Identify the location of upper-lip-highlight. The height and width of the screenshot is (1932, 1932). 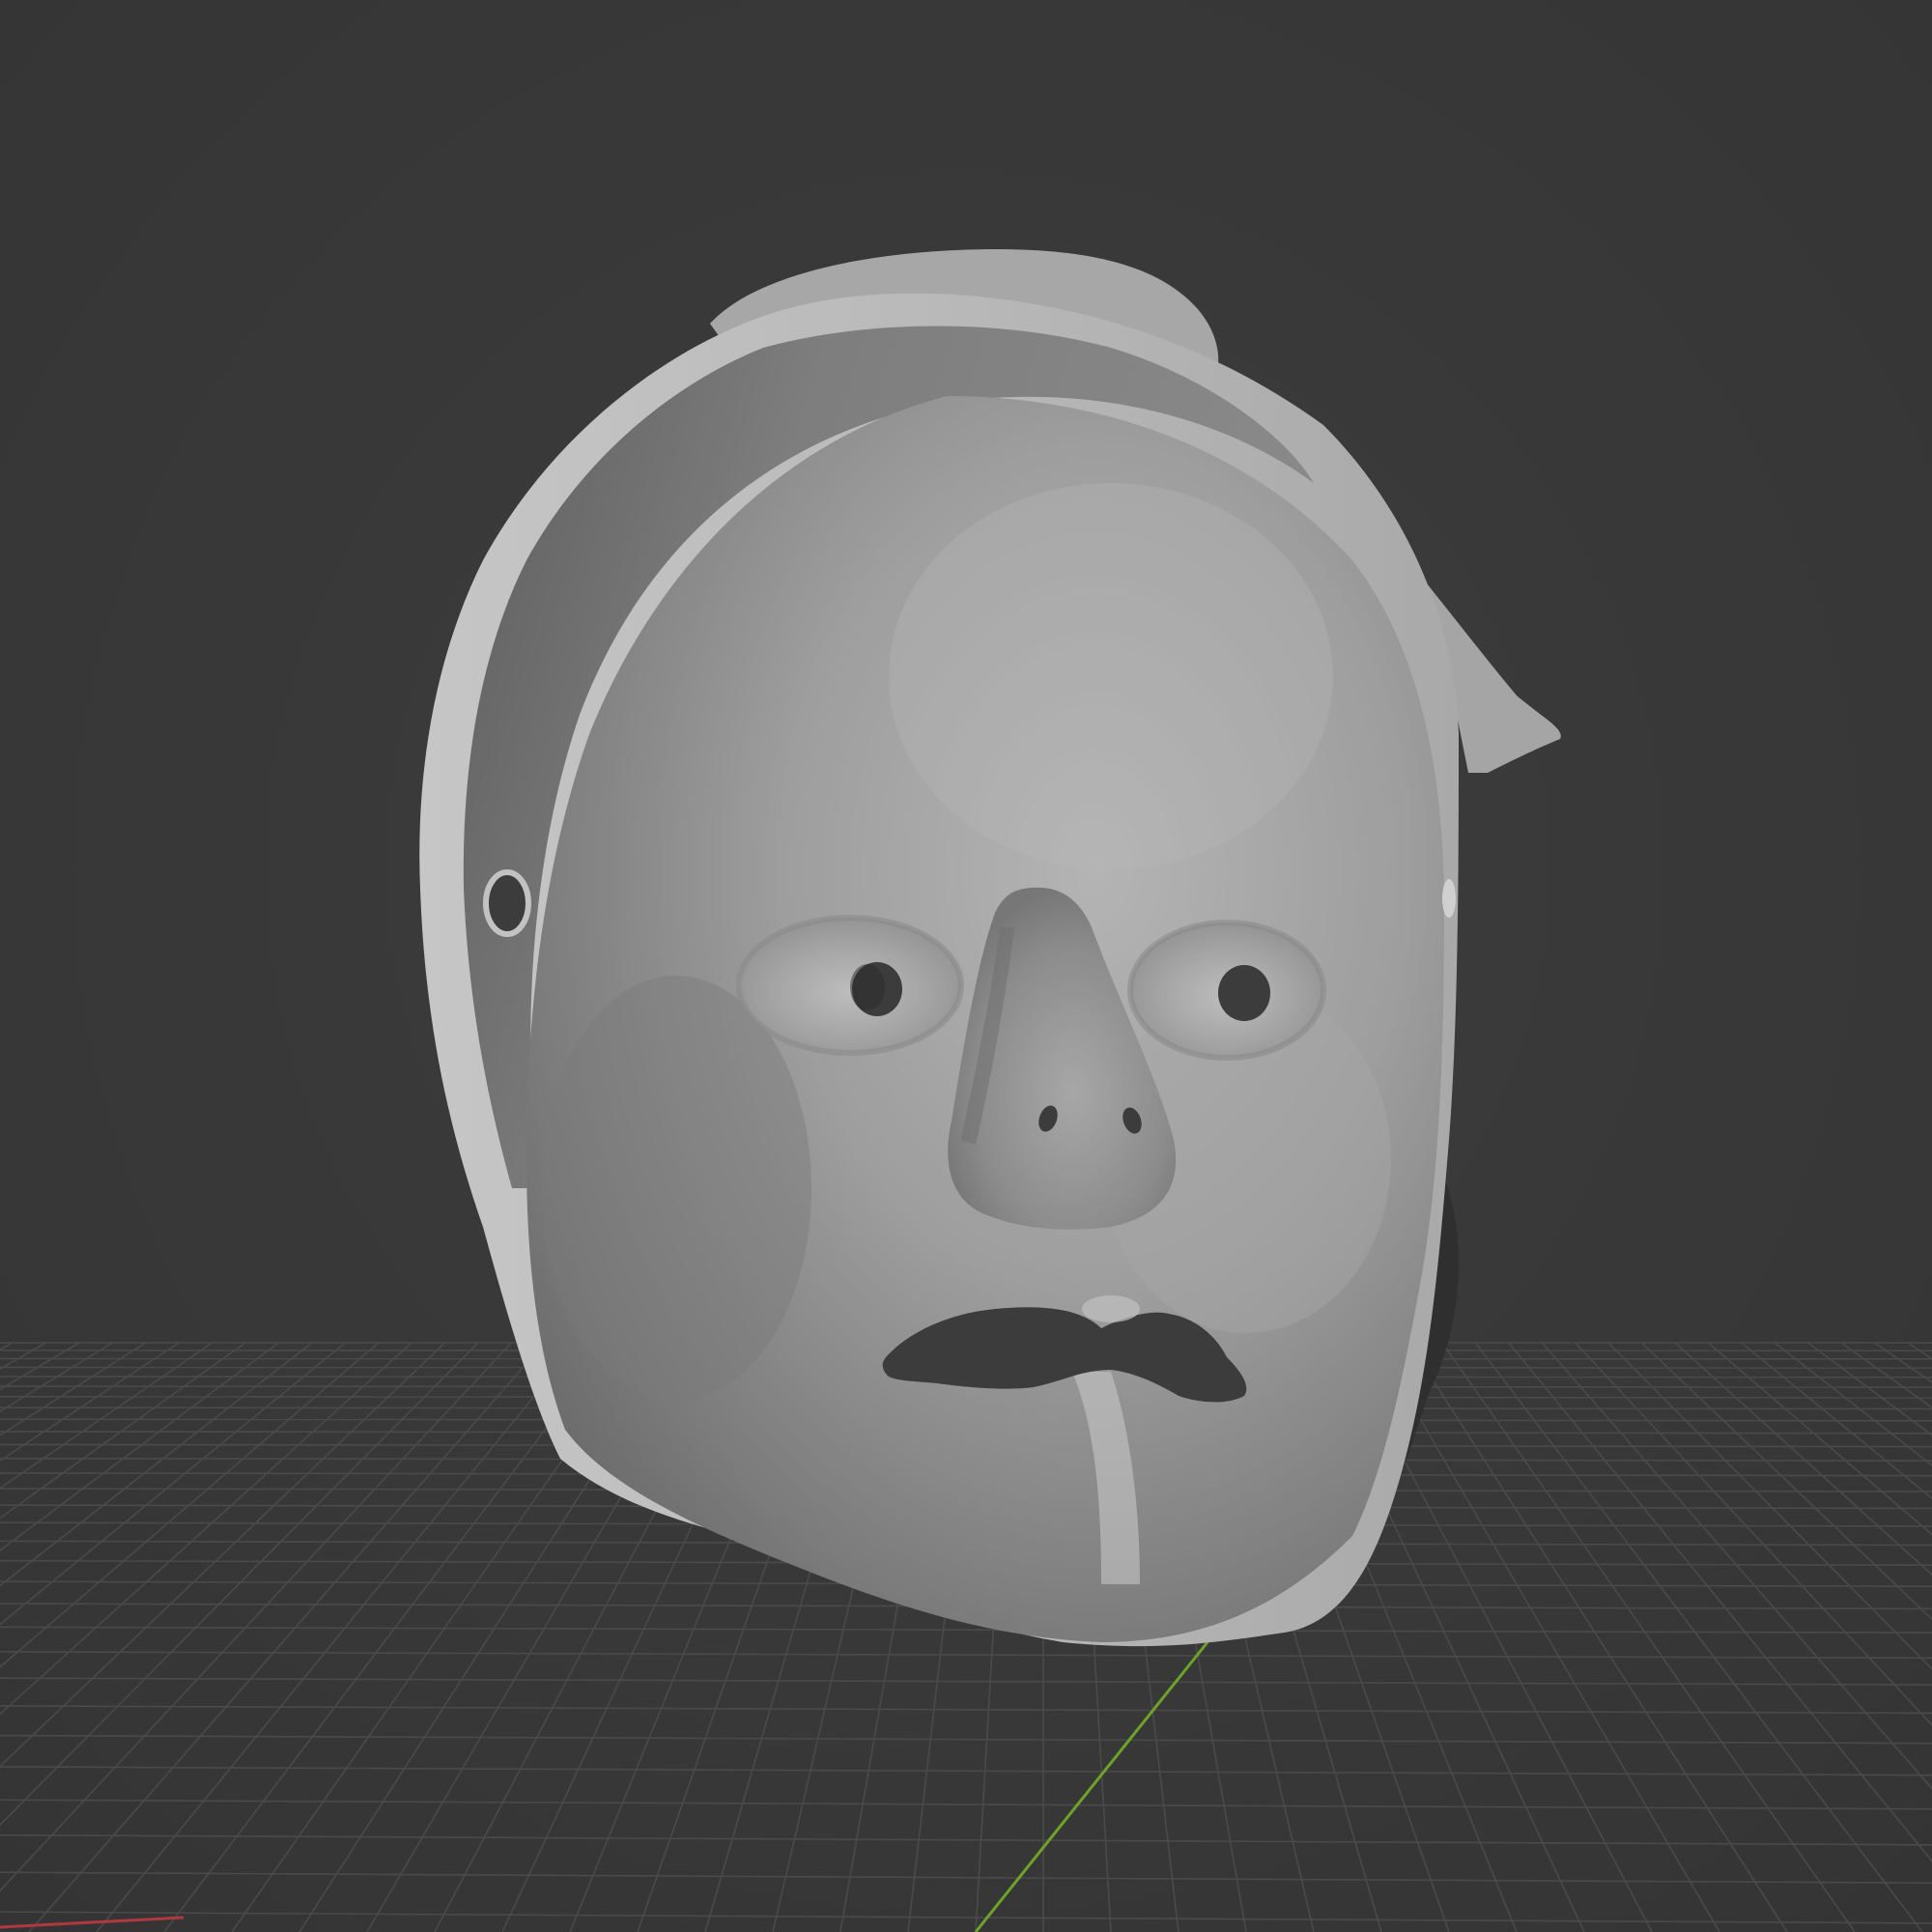
(1111, 1308).